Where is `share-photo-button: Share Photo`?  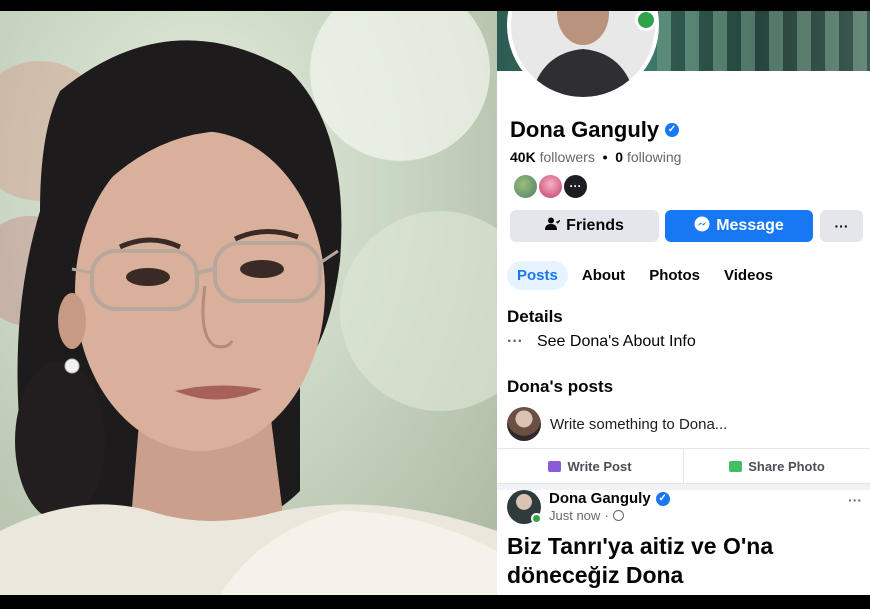
share-photo-button: Share Photo is located at coordinates (776, 466).